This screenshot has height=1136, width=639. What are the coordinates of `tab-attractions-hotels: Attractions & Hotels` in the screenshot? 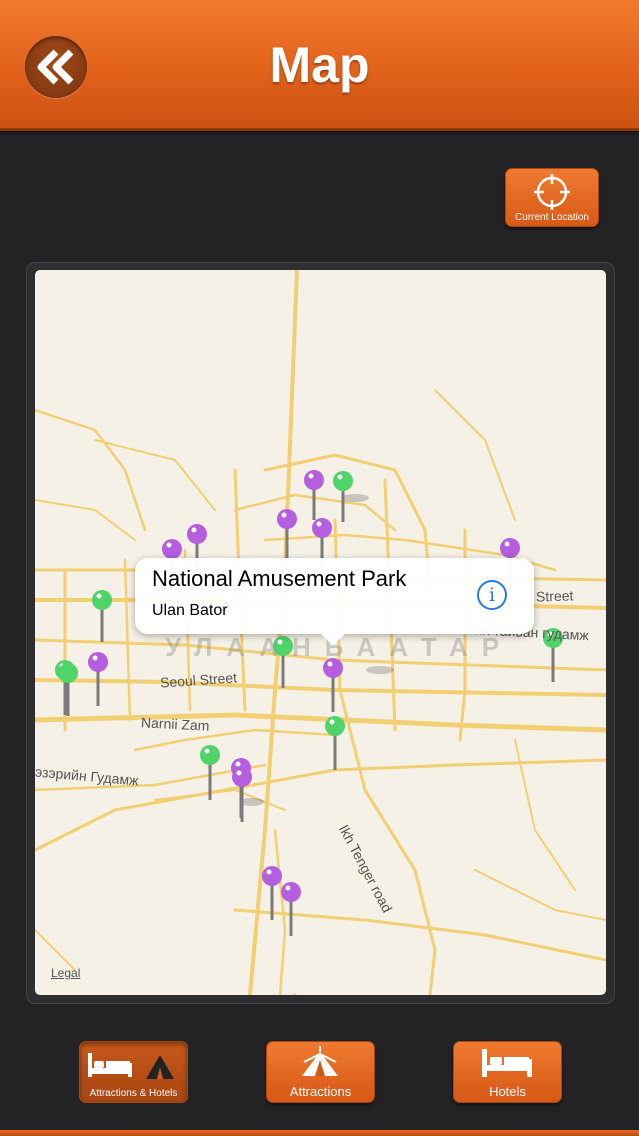 It's located at (133, 1072).